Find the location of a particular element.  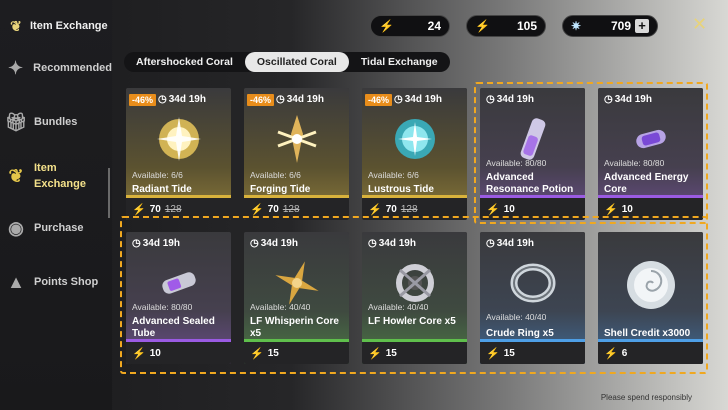

price: 6 is located at coordinates (624, 353).